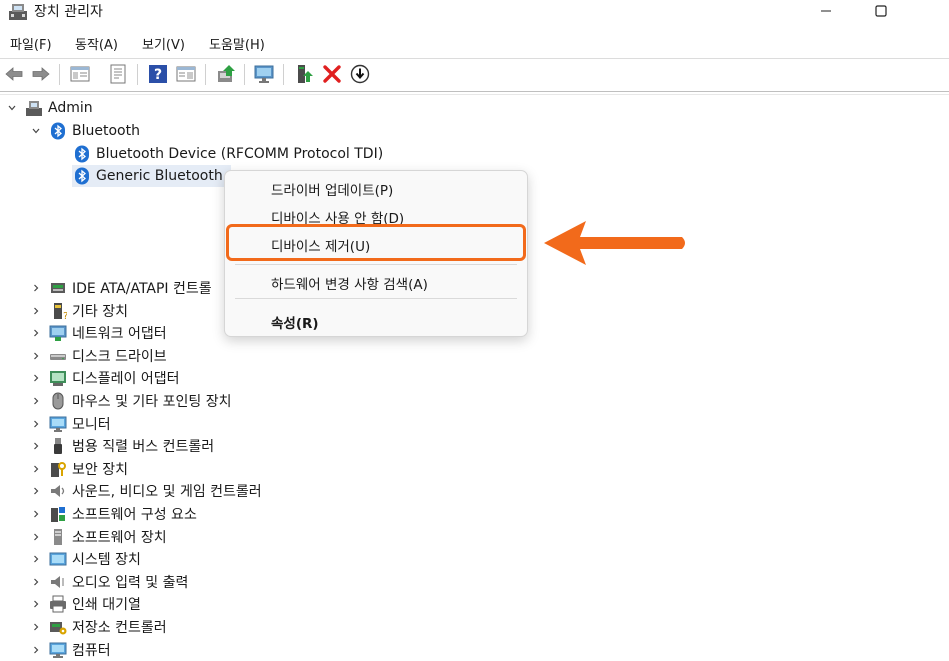  I want to click on tree-category-label: 모니터, so click(91, 424).